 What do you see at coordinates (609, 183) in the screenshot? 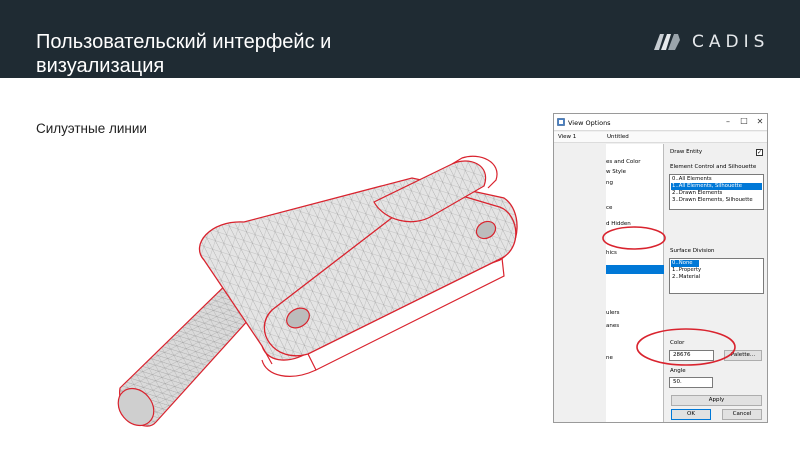
I see `tree-item: ng` at bounding box center [609, 183].